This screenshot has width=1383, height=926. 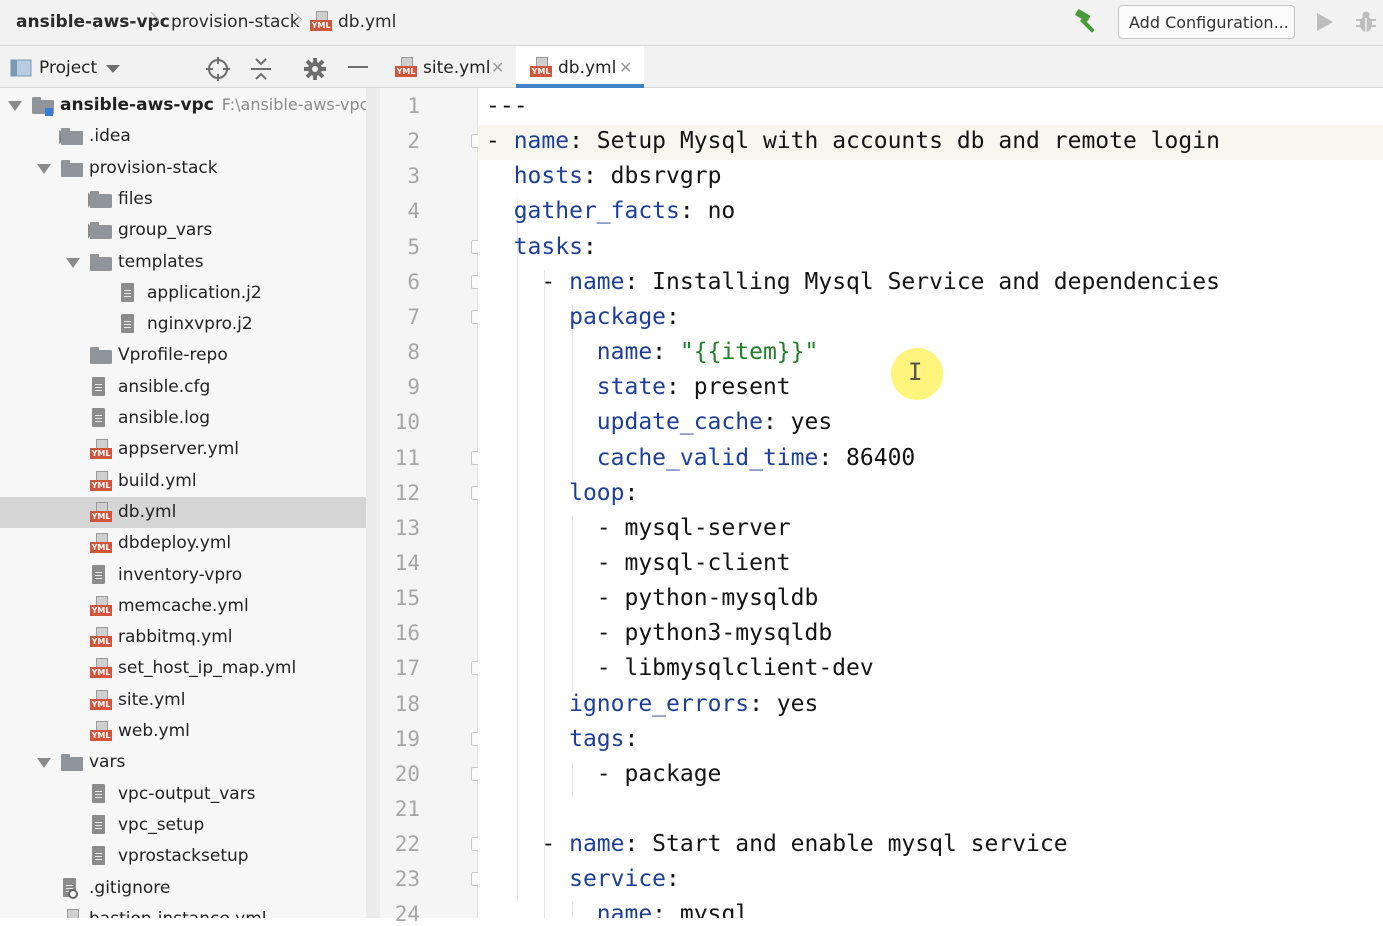 I want to click on tree-item-label: bastion-instance.yml, so click(x=178, y=913).